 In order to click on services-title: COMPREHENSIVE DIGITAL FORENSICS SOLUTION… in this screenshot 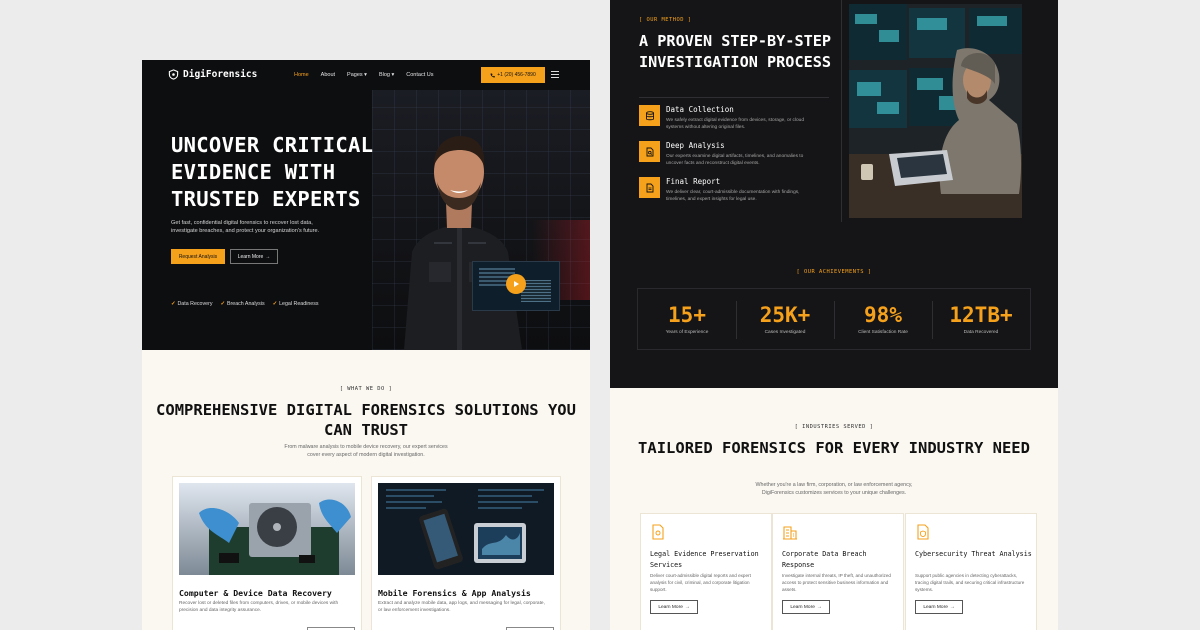, I will do `click(366, 420)`.